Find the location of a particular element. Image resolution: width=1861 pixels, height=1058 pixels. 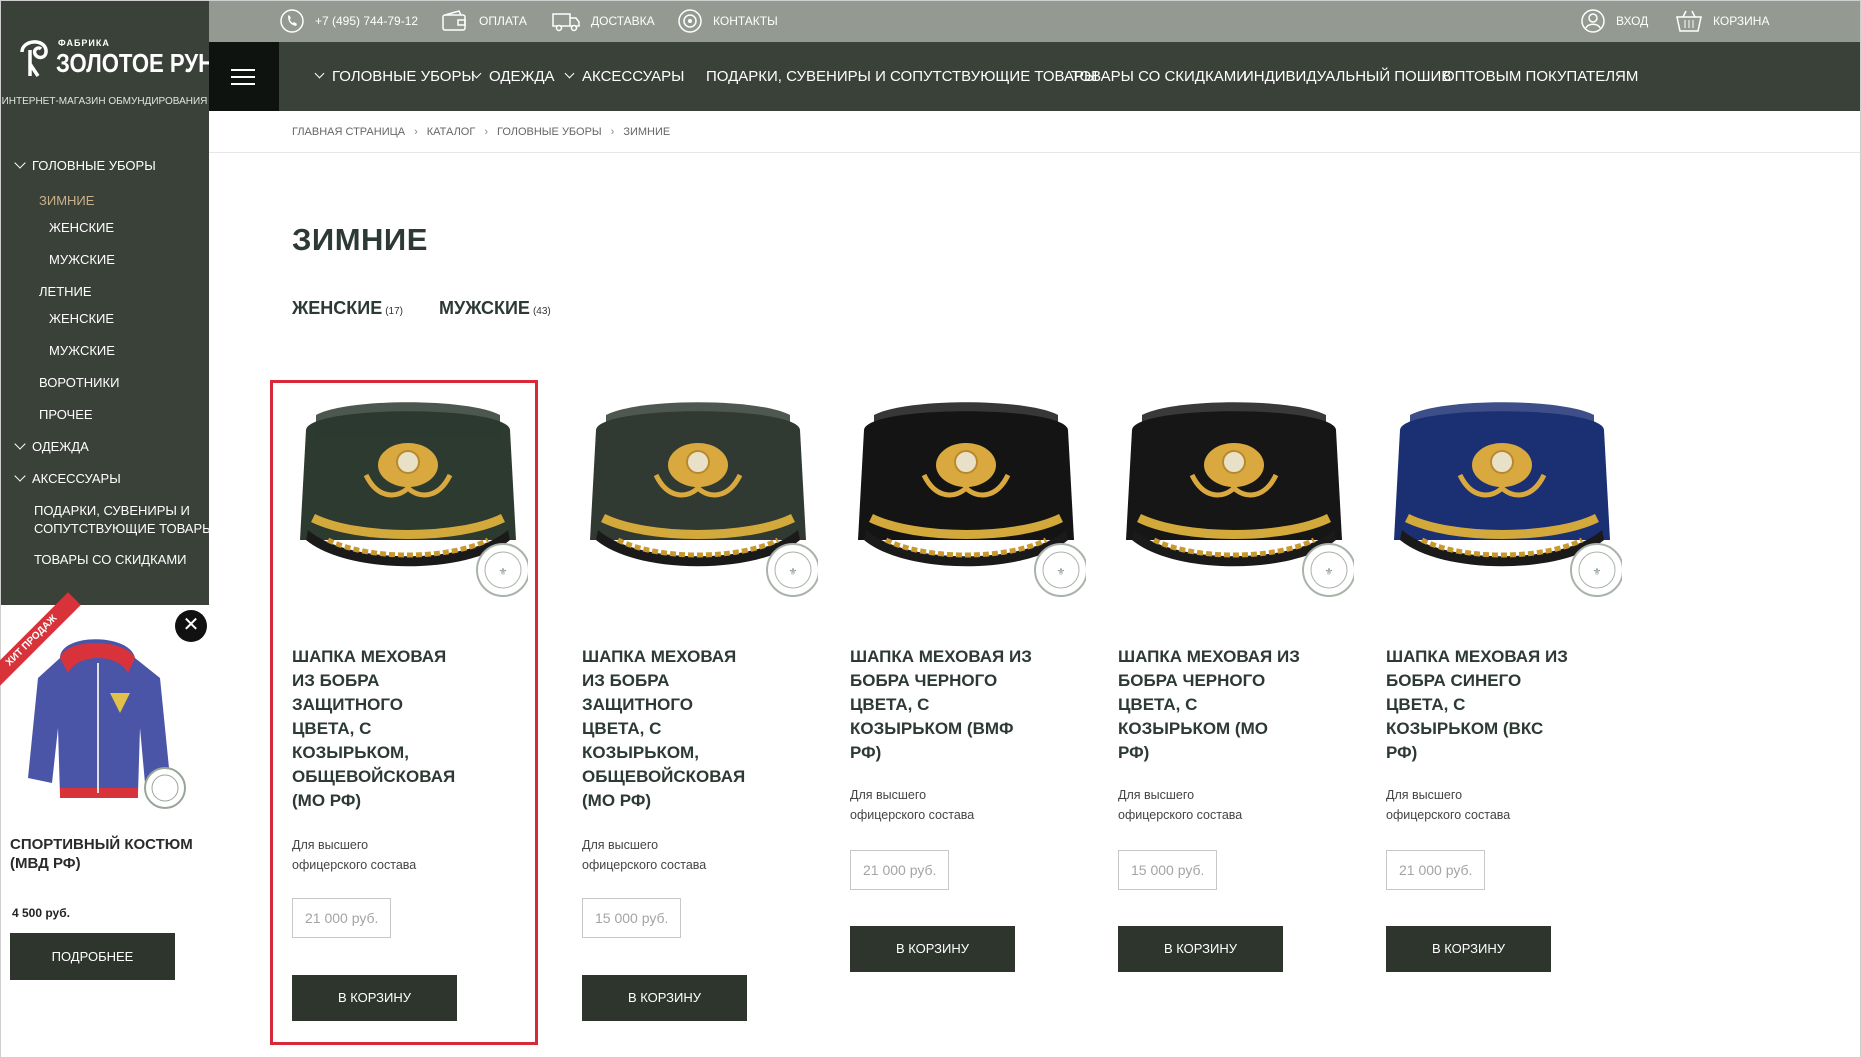

sidebar-item-accessories: АКСЕССУАРЫ is located at coordinates (67, 478).